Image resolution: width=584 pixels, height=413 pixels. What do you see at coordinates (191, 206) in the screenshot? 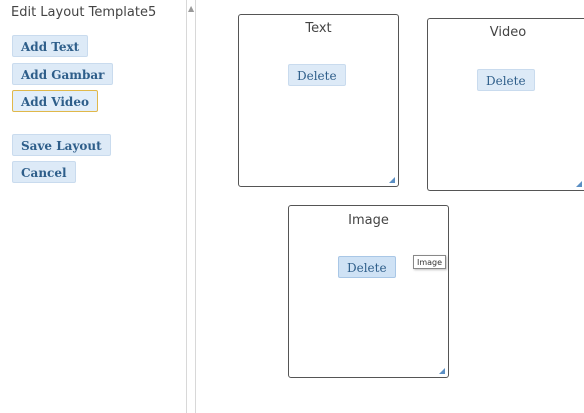
I see `sidebar-scrollbar: ▲` at bounding box center [191, 206].